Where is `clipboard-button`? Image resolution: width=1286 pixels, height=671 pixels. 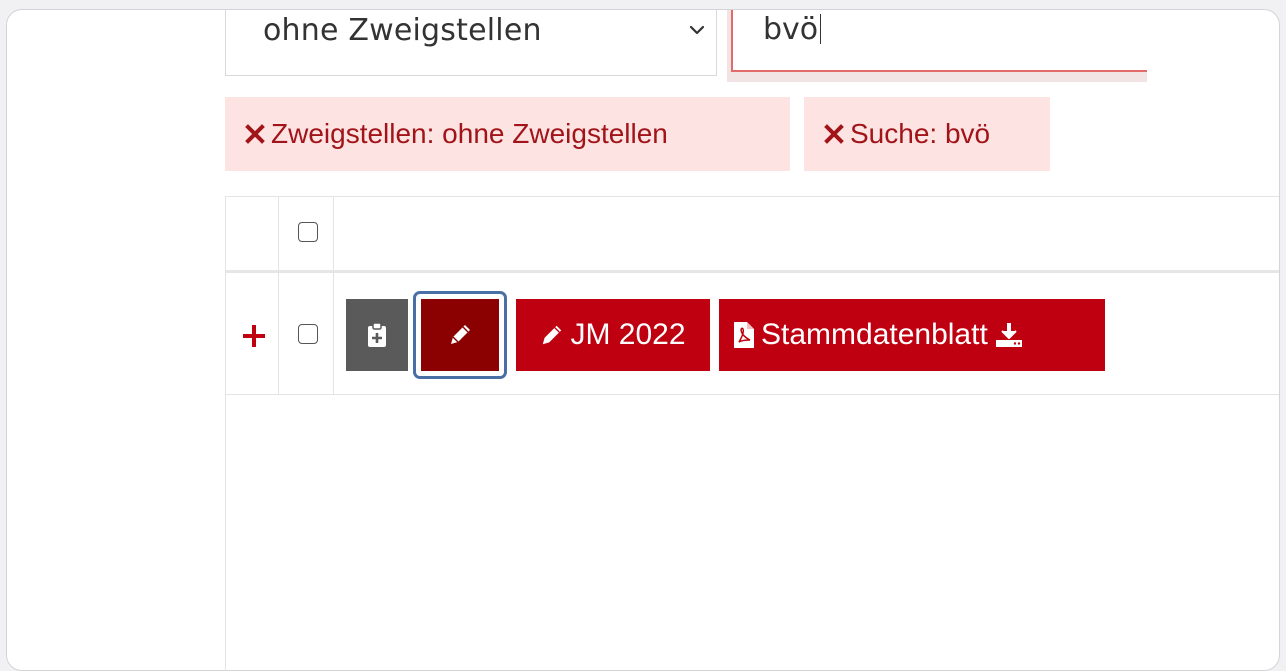 clipboard-button is located at coordinates (377, 335).